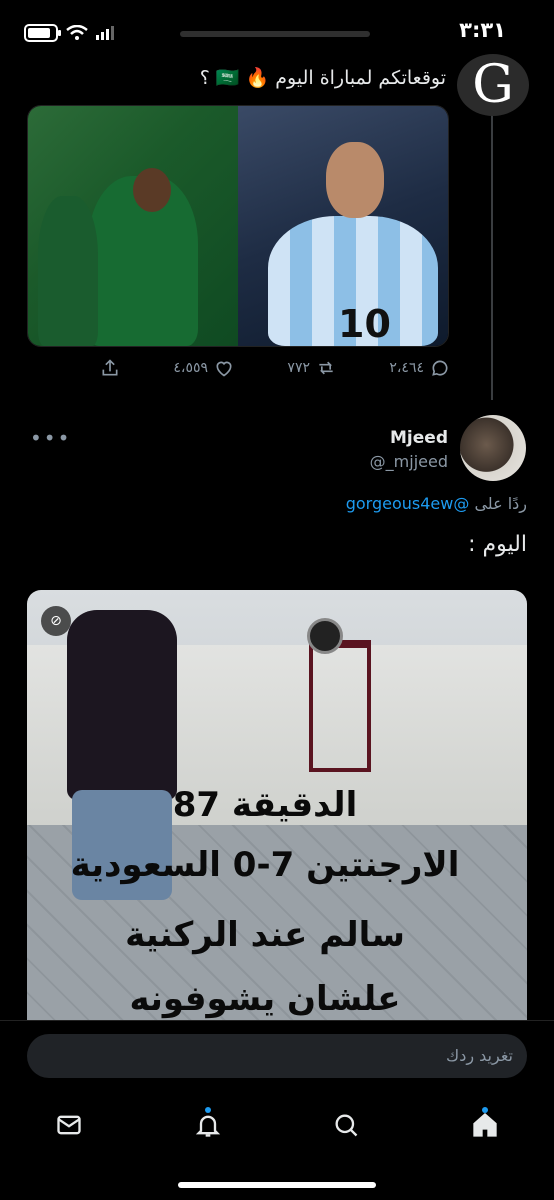 This screenshot has width=554, height=1200. What do you see at coordinates (408, 503) in the screenshot?
I see `reply-target-link: @gorgeous4ew` at bounding box center [408, 503].